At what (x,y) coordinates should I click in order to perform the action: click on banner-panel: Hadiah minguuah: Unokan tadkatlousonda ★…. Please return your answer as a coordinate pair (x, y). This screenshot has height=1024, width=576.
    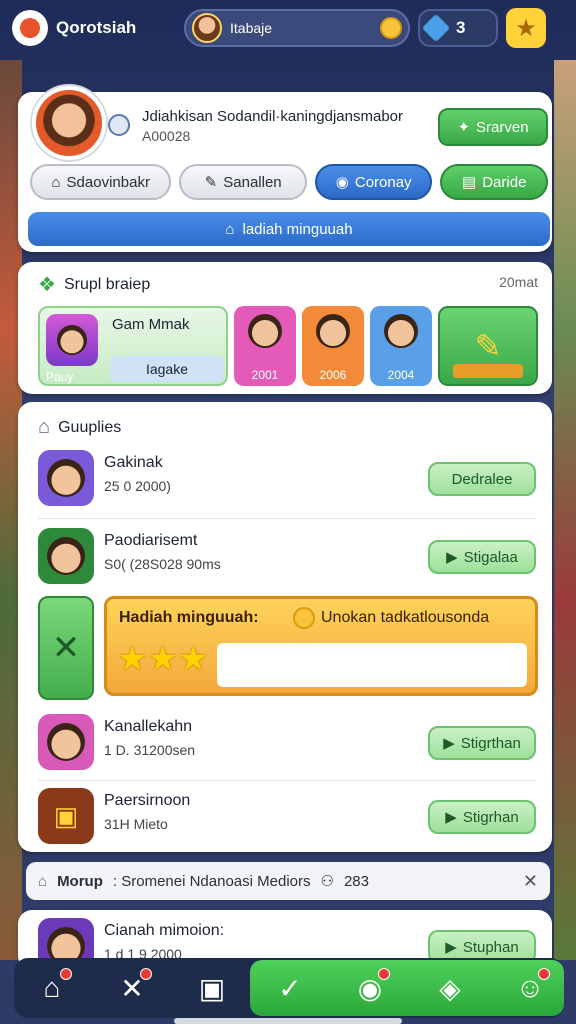
    Looking at the image, I should click on (321, 646).